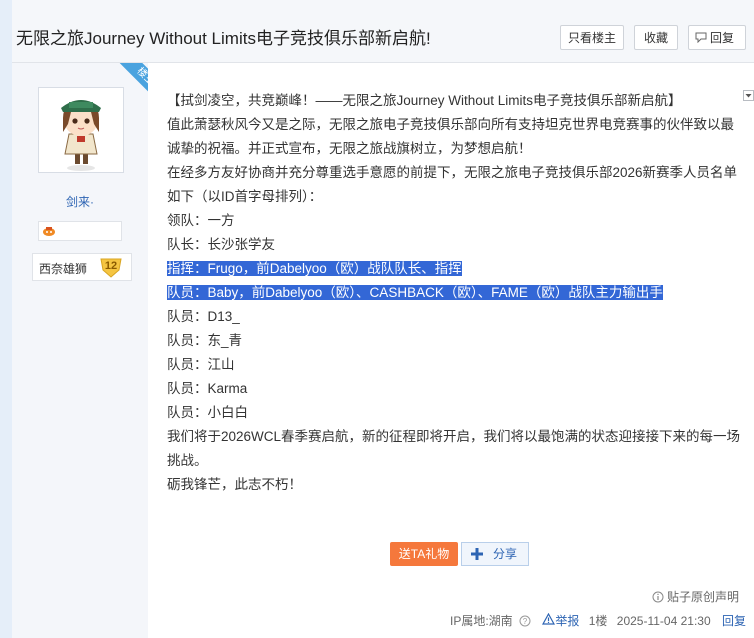 This screenshot has height=638, width=754. I want to click on share-label: 分享, so click(505, 554).